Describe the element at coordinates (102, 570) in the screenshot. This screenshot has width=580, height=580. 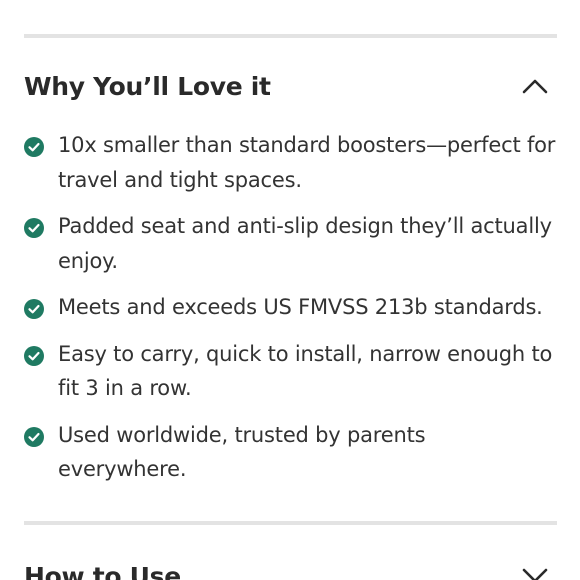
I see `accordion-title: How to Use` at that location.